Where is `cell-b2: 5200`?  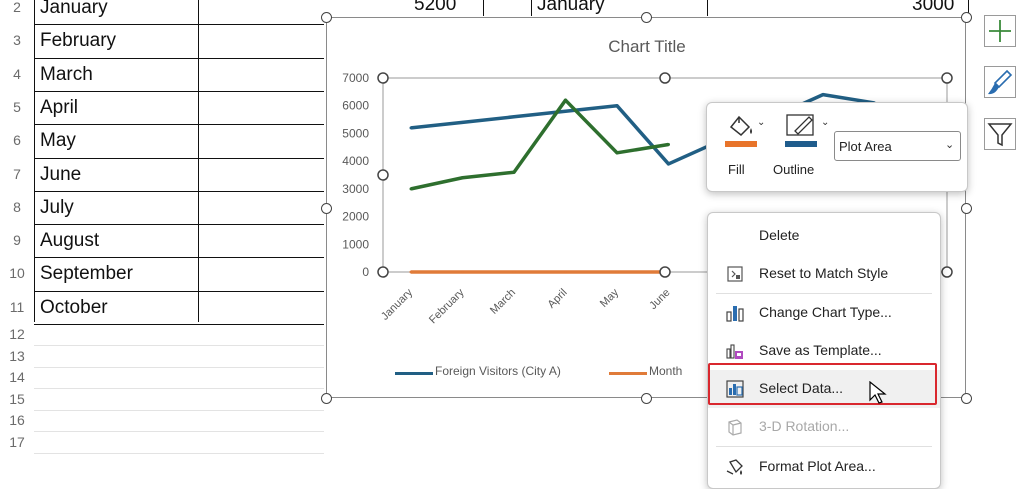 cell-b2: 5200 is located at coordinates (435, 8).